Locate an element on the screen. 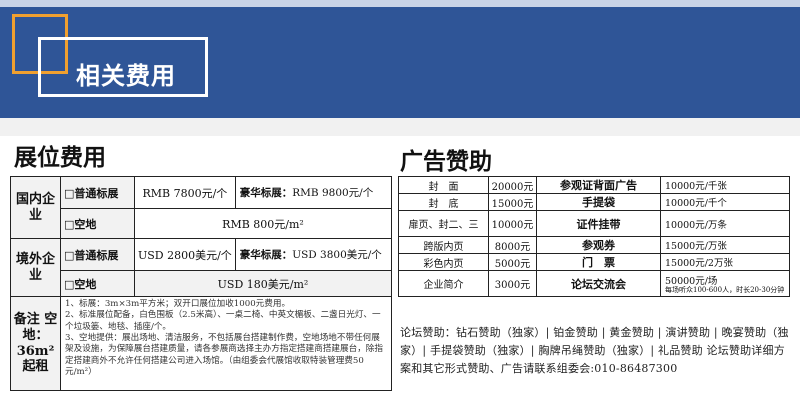  domestic-luxury-price: RMB 9800元/个 is located at coordinates (333, 193).